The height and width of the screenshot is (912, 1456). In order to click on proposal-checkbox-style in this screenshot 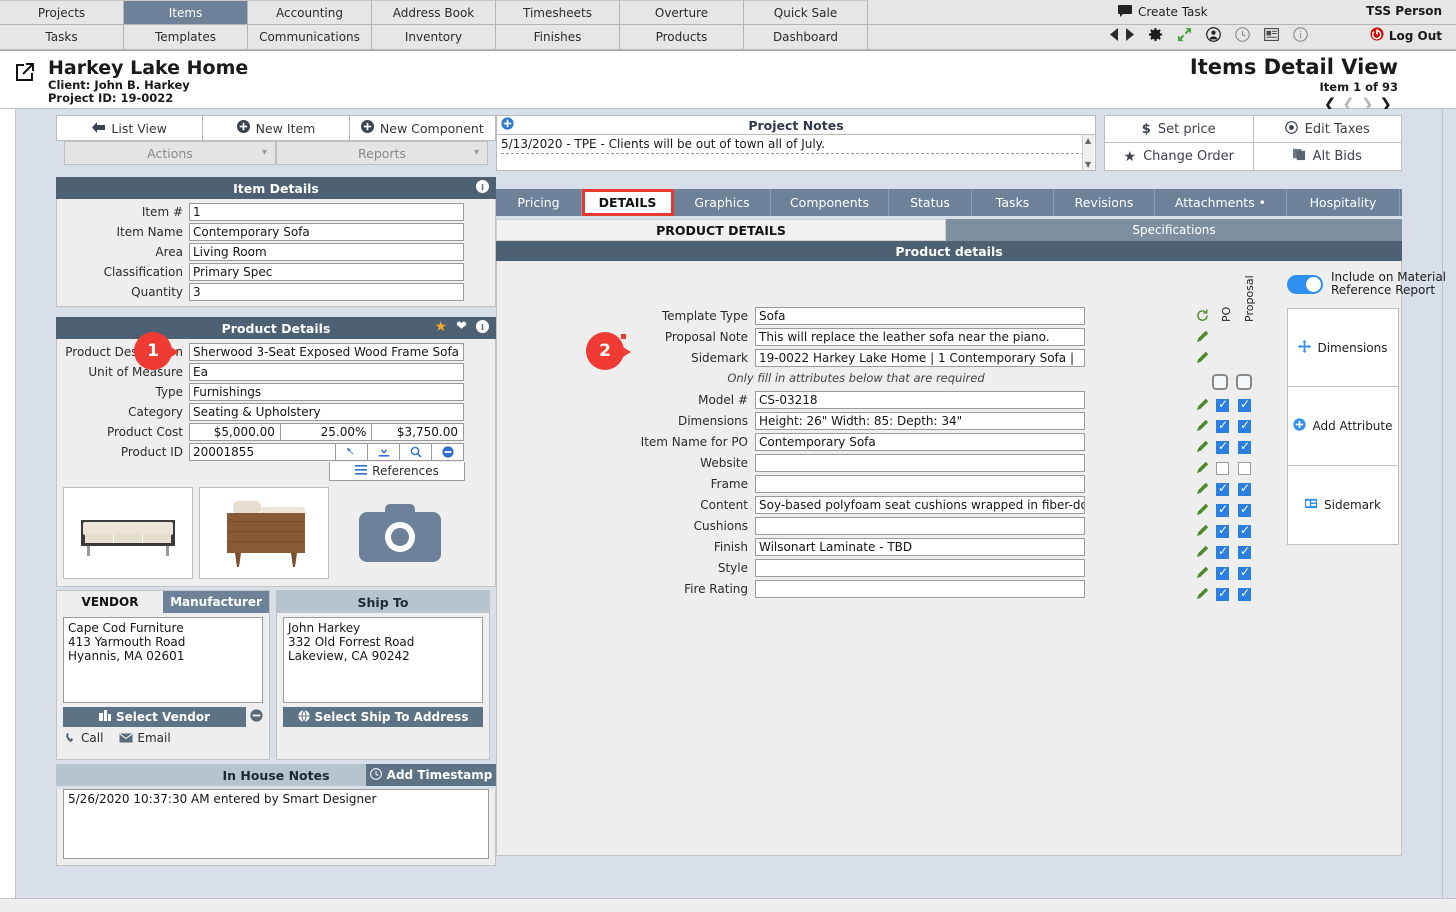, I will do `click(1244, 572)`.